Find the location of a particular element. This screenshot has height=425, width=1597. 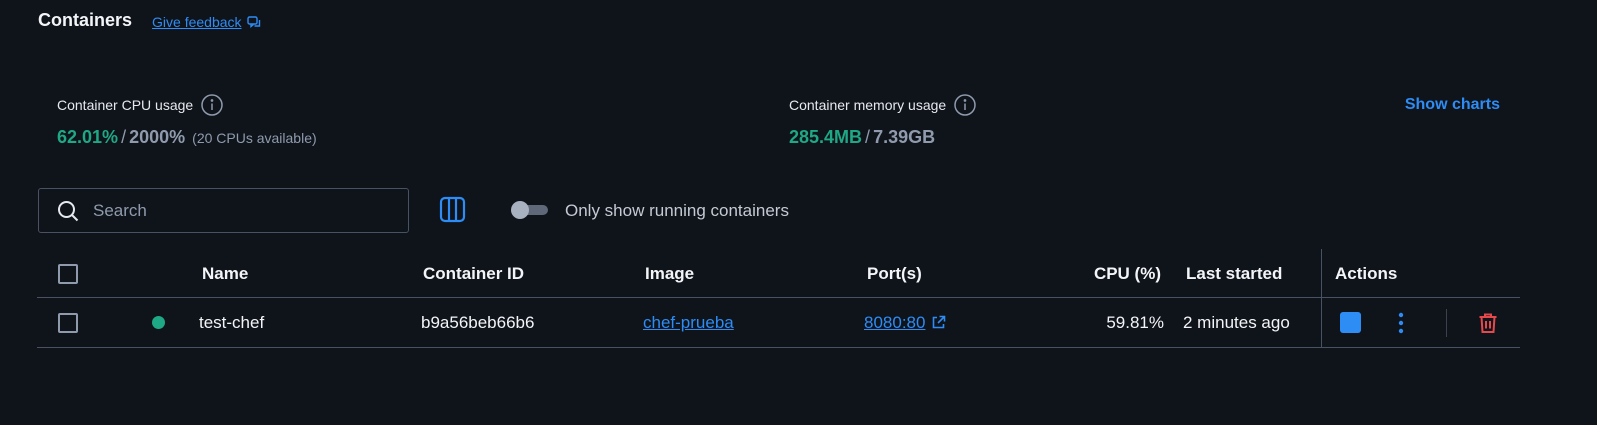

cpu-usage-label: Container CPU usage is located at coordinates (125, 105).